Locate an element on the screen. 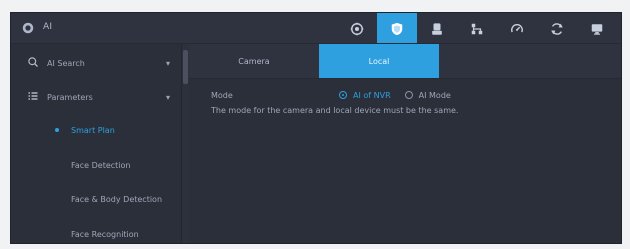 This screenshot has height=249, width=630. monitor-button is located at coordinates (597, 28).